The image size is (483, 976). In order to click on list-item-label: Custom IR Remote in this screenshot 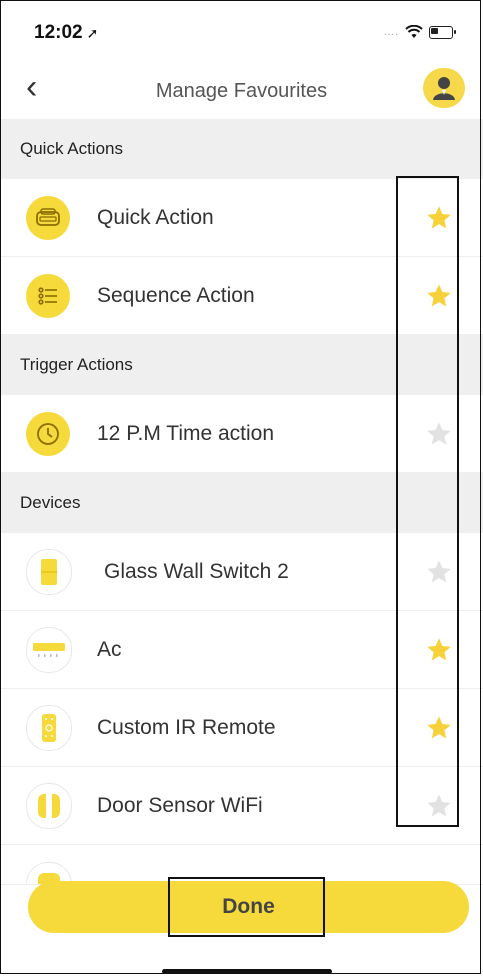, I will do `click(186, 727)`.